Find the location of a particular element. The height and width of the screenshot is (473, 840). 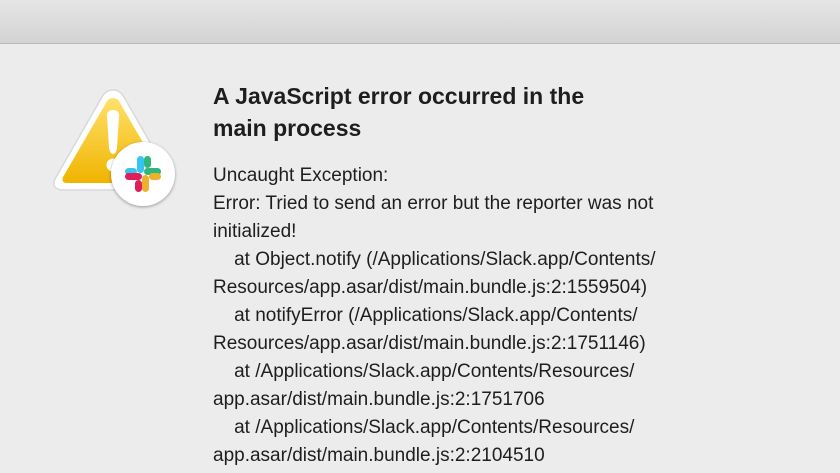

slack-logo-icon is located at coordinates (143, 174).